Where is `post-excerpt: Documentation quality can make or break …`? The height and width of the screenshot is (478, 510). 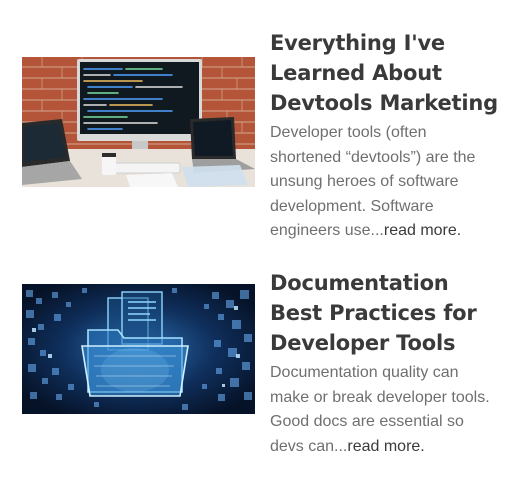 post-excerpt: Documentation quality can make or break … is located at coordinates (386, 410).